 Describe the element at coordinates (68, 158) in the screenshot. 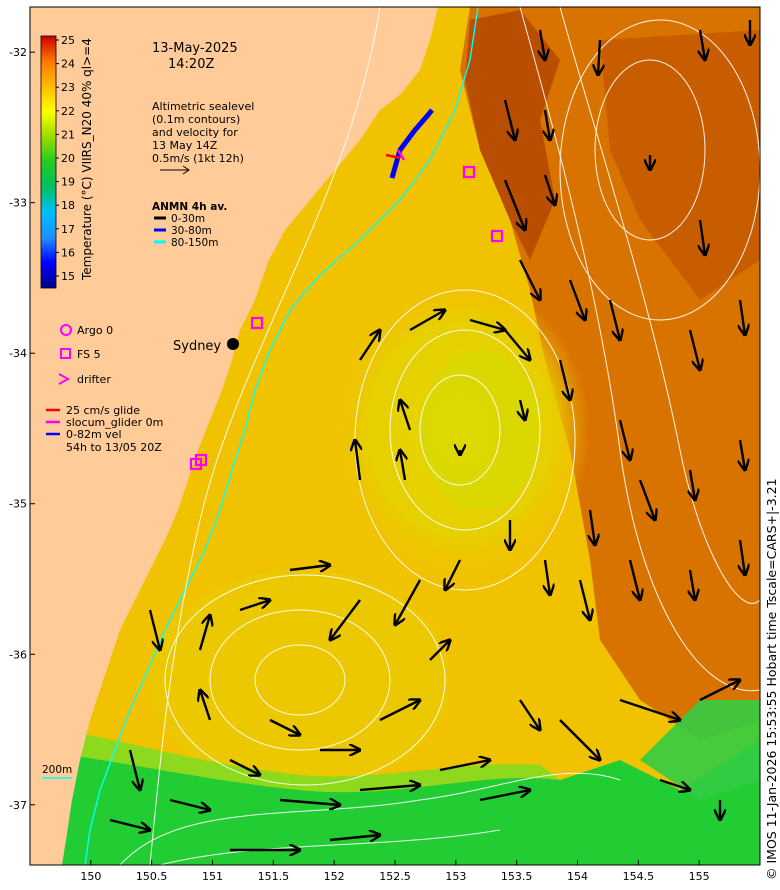

I see `colorbar-tick-label: 20` at that location.